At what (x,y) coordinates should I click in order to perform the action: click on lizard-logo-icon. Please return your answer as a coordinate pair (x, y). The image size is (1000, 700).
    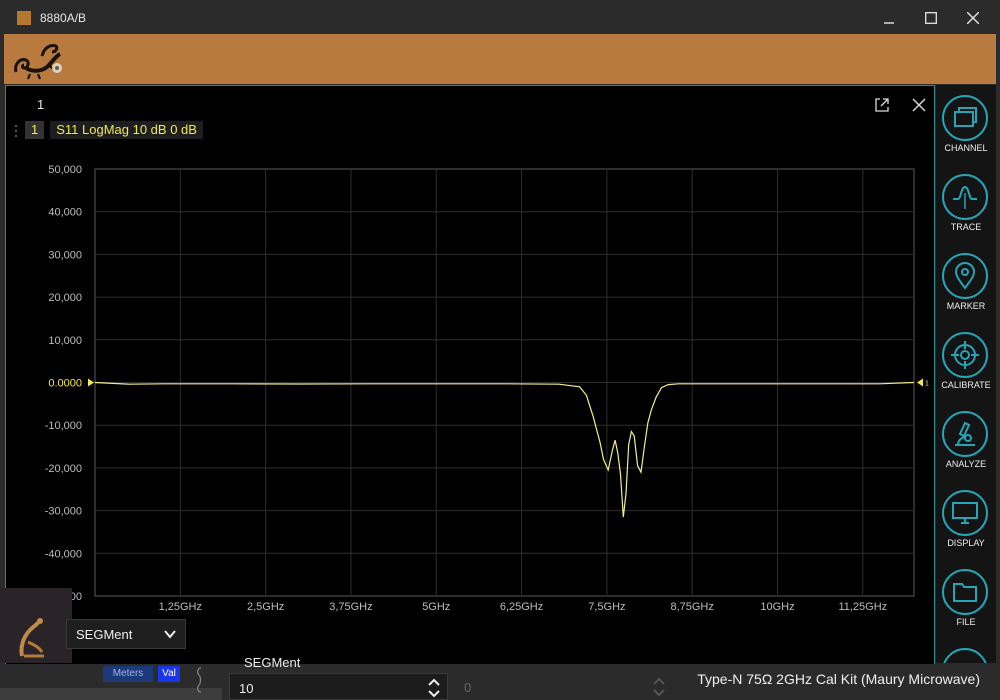
    Looking at the image, I should click on (38, 62).